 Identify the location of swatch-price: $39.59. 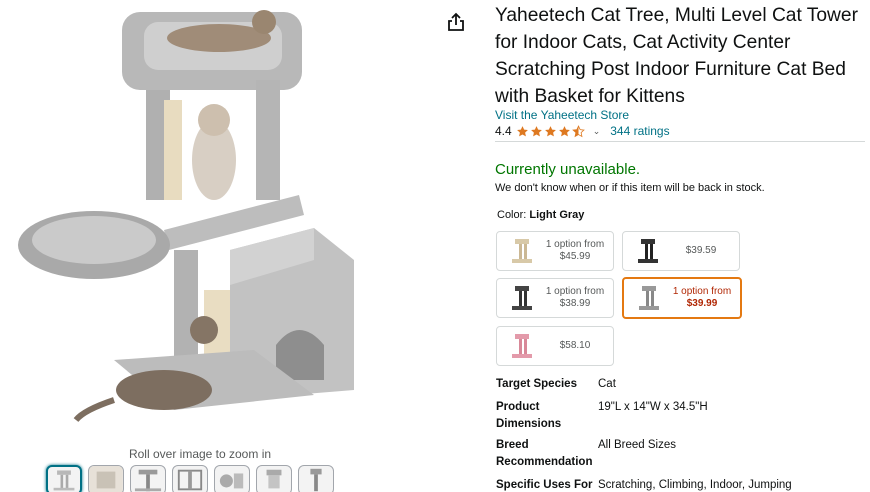
(701, 250).